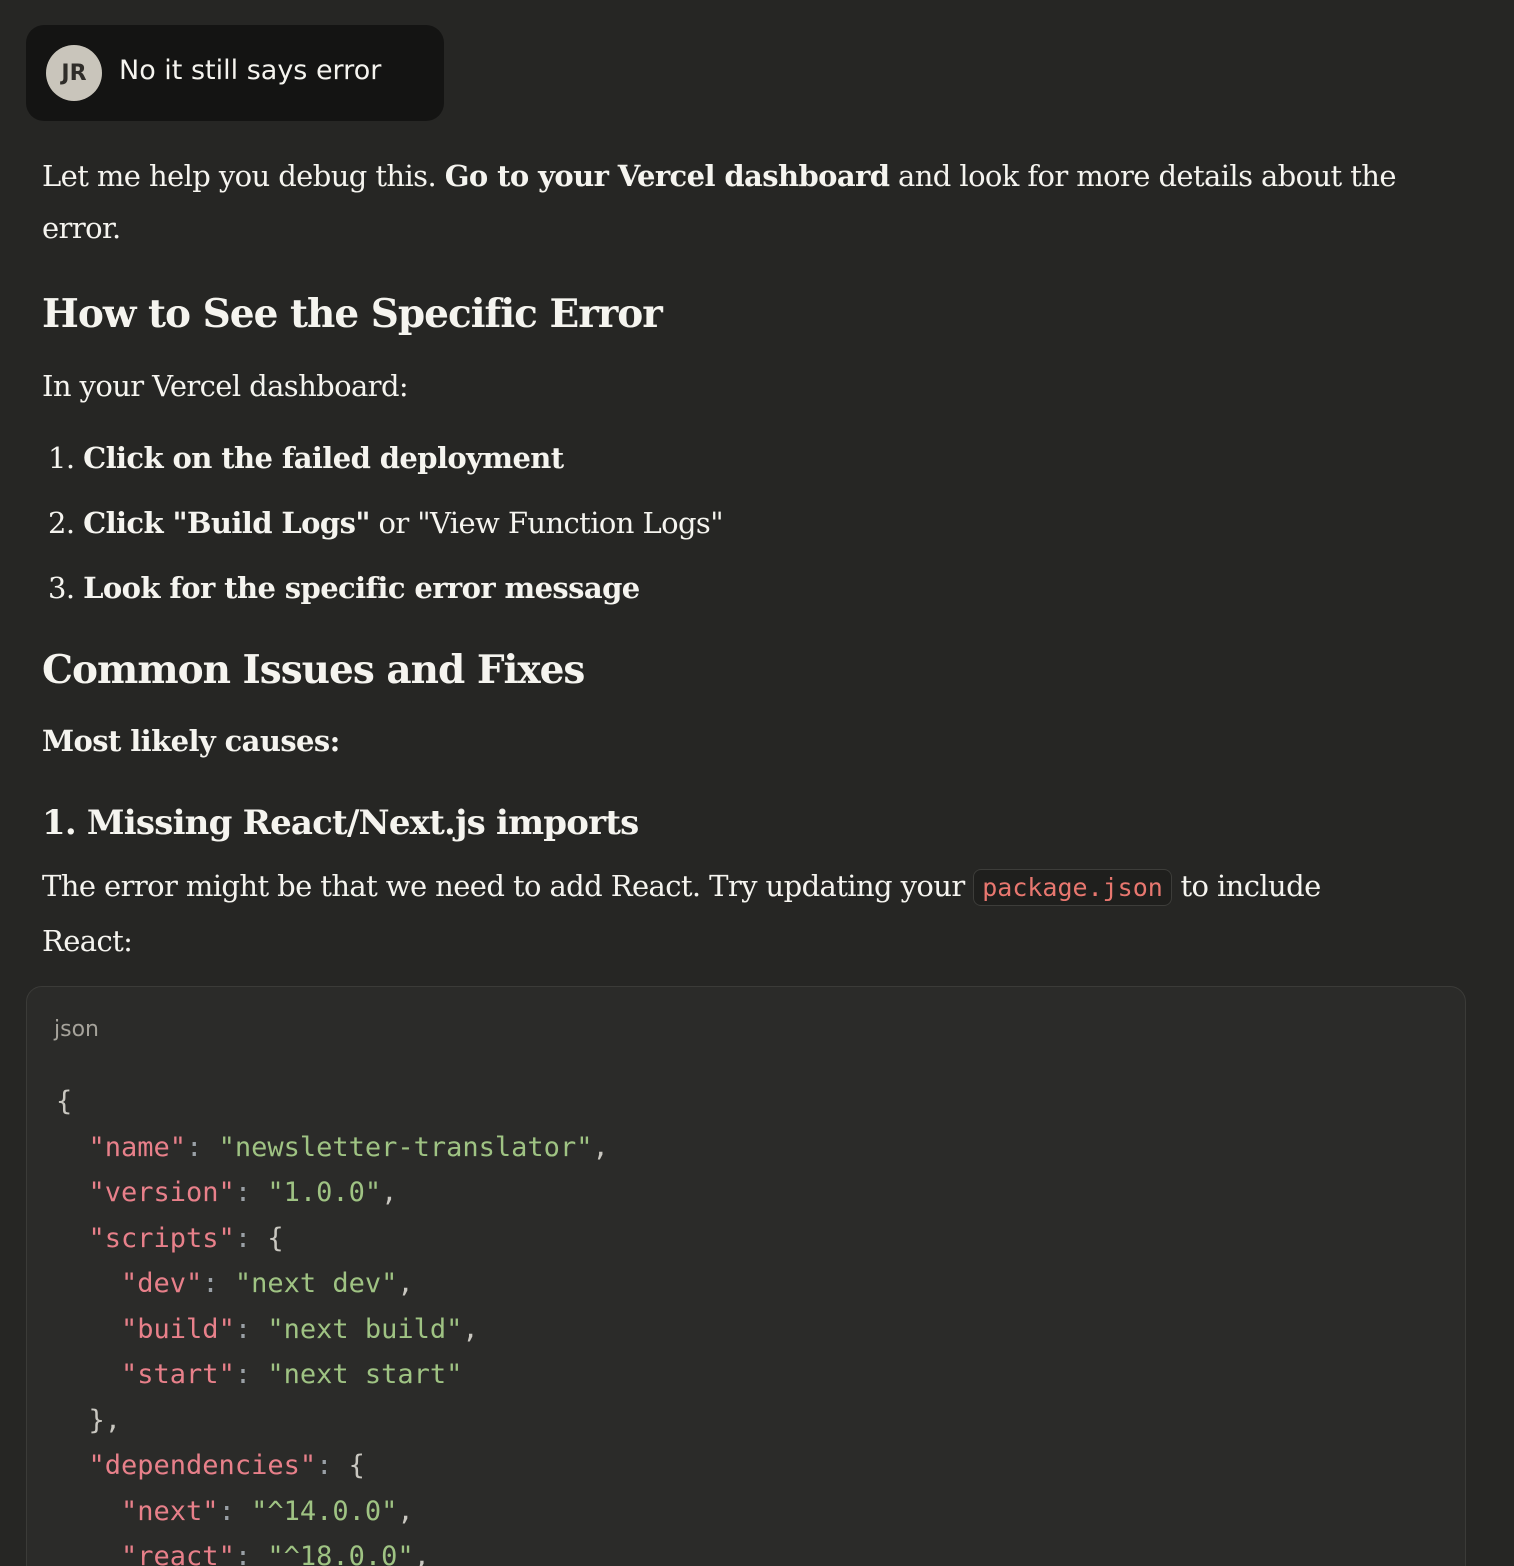 The width and height of the screenshot is (1514, 1566). I want to click on heading-common-issues: Common Issues and Fixes, so click(313, 670).